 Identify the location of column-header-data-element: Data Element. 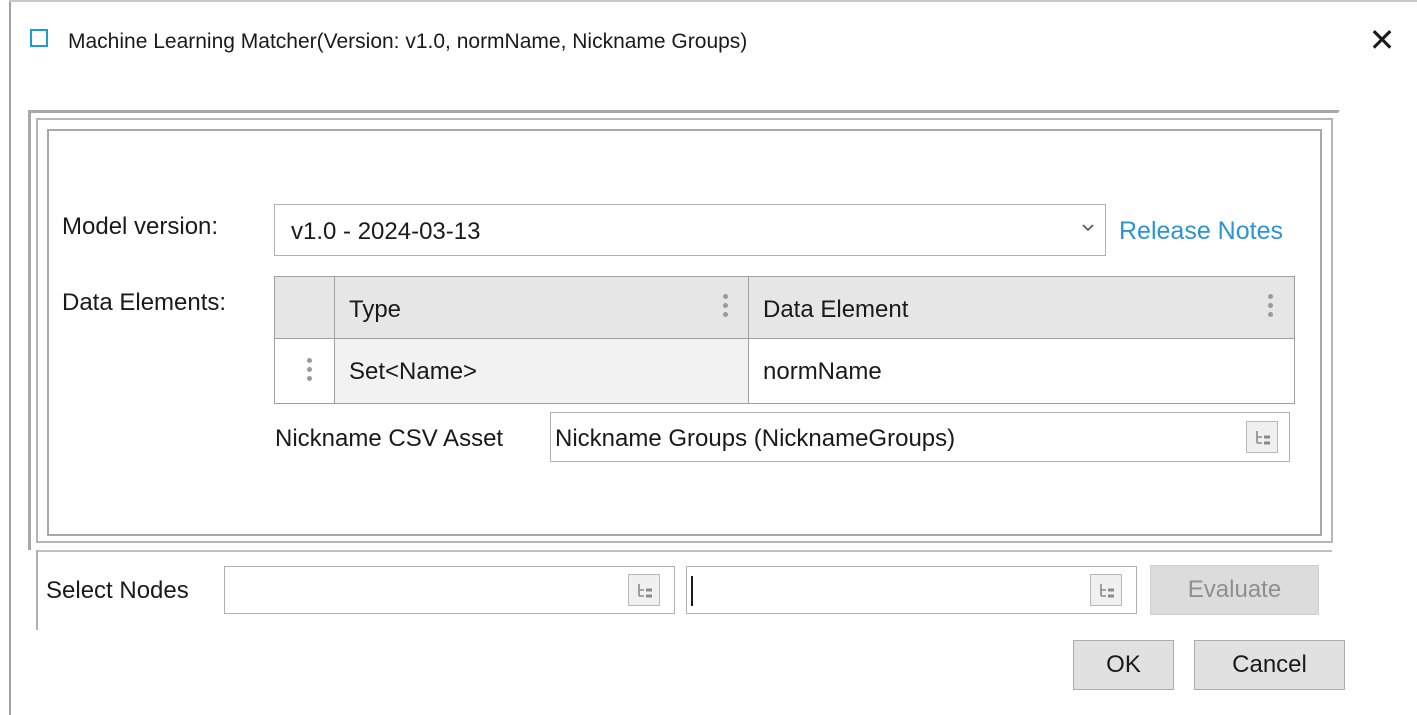
(1021, 308).